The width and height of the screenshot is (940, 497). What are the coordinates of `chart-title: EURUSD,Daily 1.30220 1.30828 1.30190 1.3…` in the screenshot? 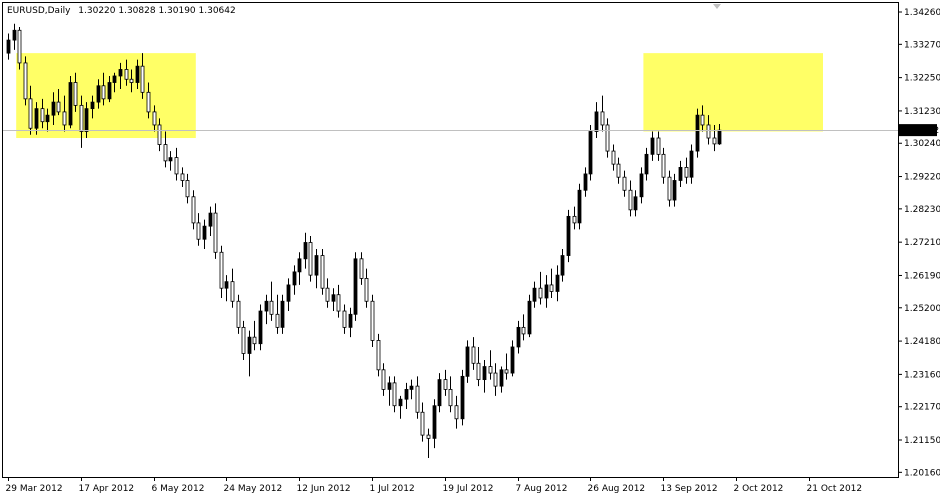 It's located at (121, 11).